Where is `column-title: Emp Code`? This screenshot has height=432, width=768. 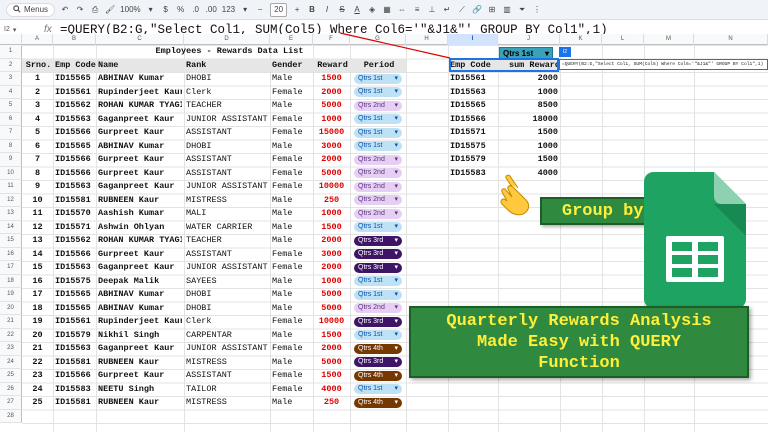 column-title: Emp Code is located at coordinates (74, 65).